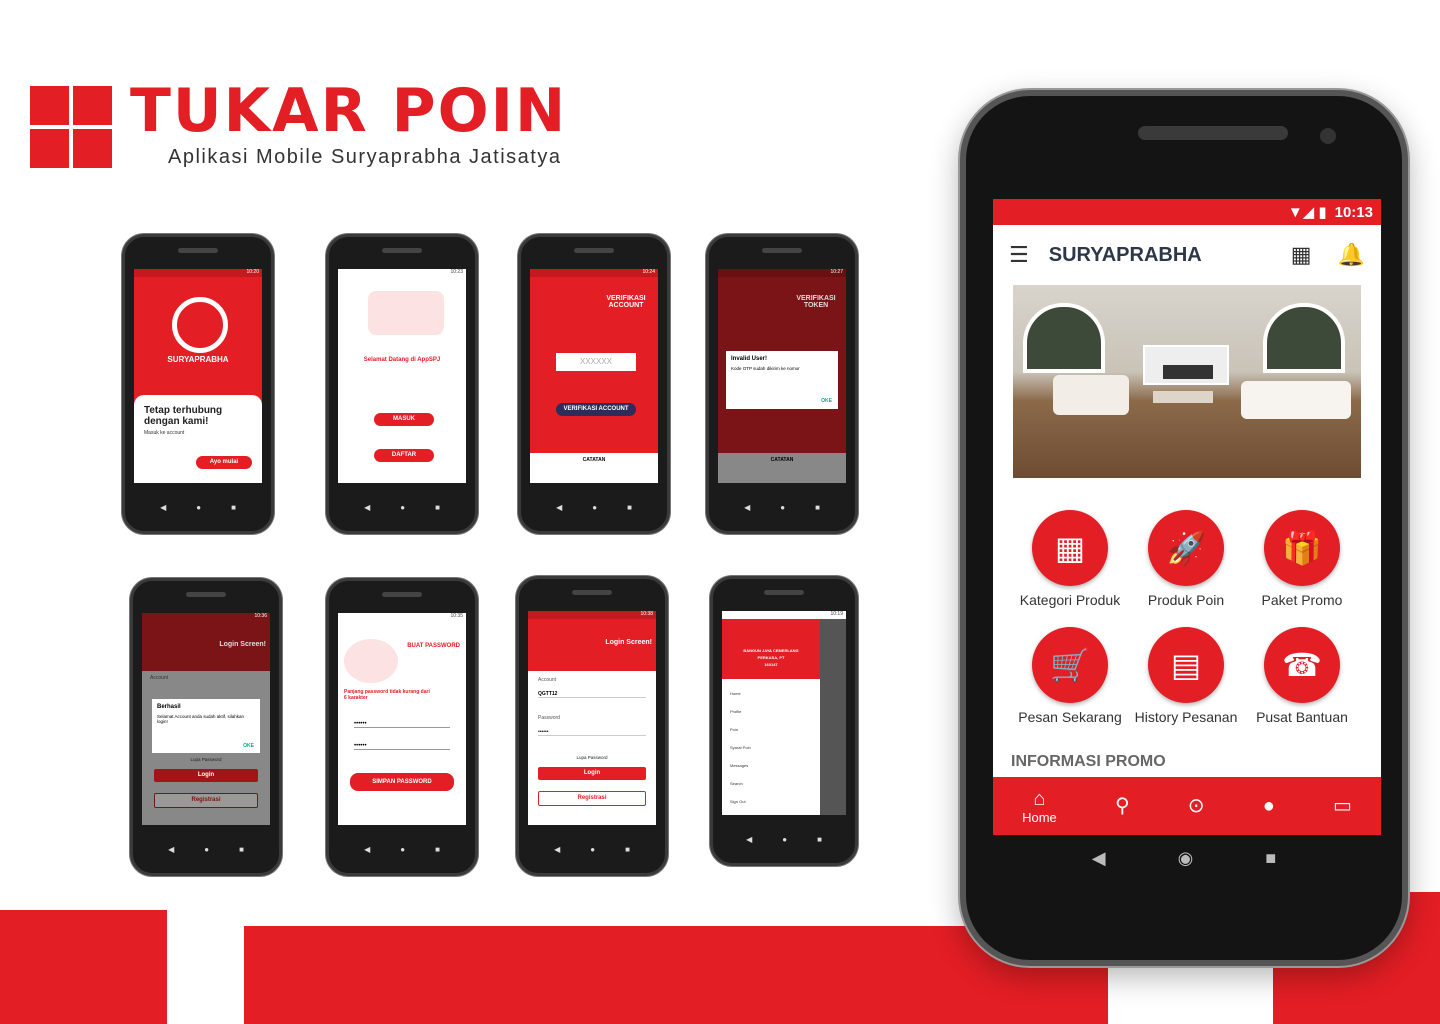 This screenshot has height=1024, width=1440. I want to click on camera, so click(1328, 136).